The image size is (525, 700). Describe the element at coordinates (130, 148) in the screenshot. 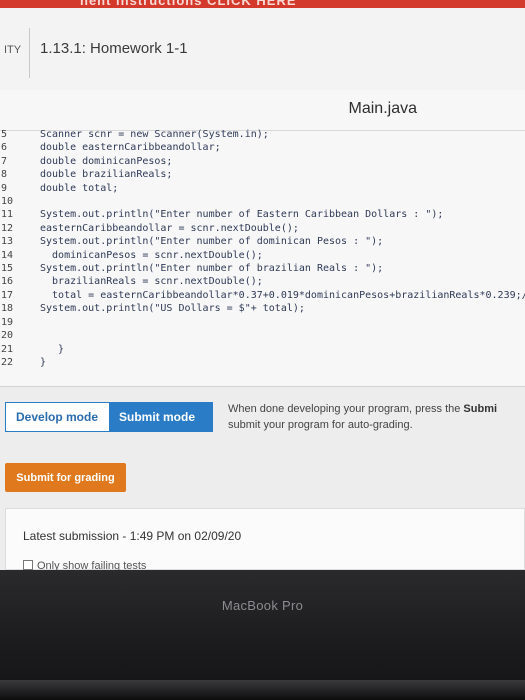

I see `code-line: double easternCaribbeandollar;` at that location.